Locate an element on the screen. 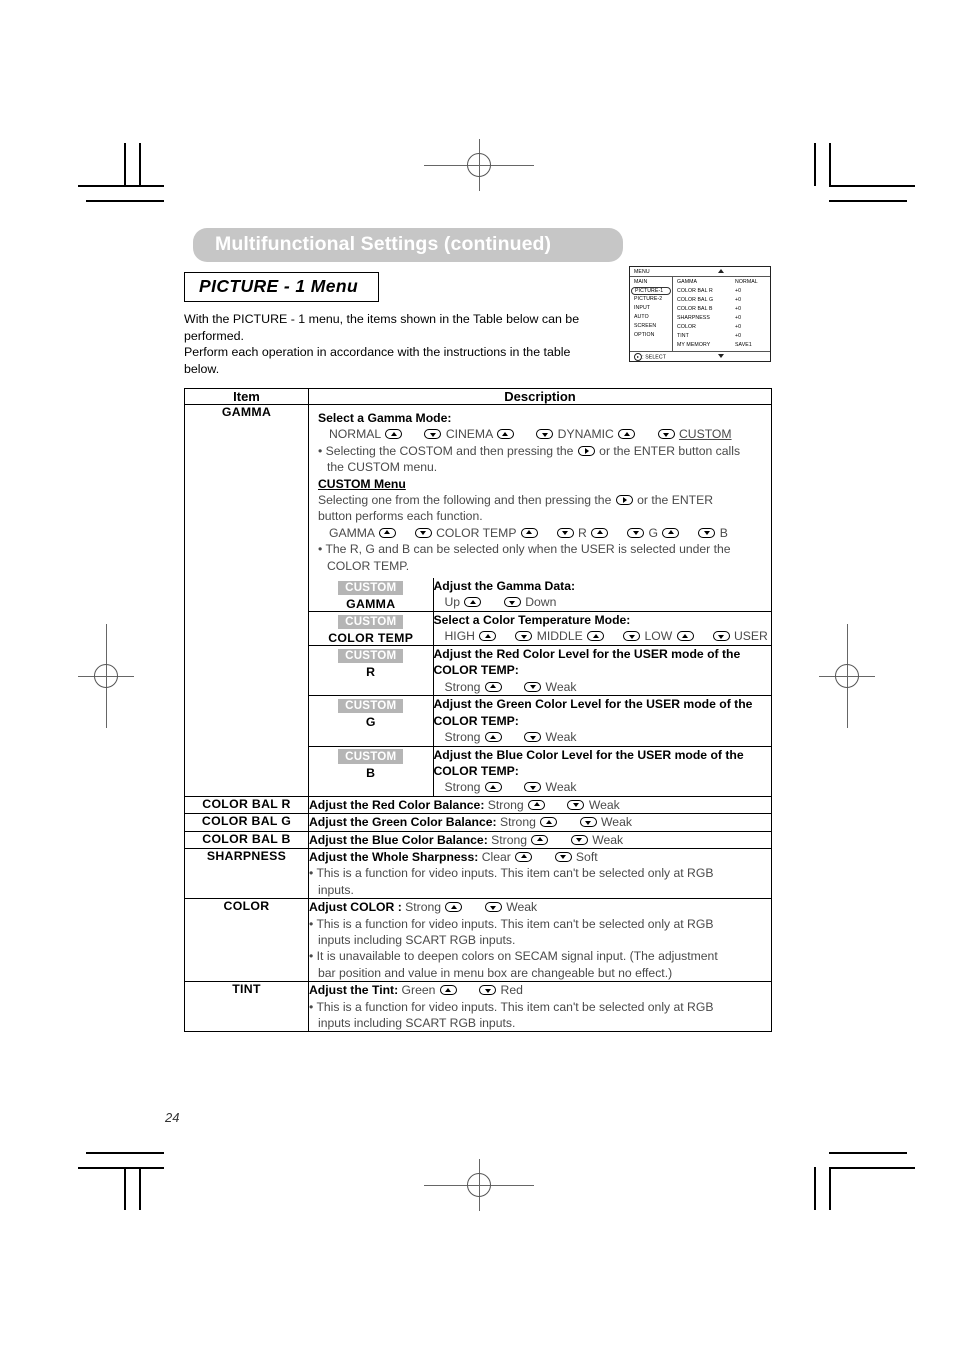 This screenshot has height=1351, width=954. section-title-box: PICTURE - 1 Menu is located at coordinates (282, 287).